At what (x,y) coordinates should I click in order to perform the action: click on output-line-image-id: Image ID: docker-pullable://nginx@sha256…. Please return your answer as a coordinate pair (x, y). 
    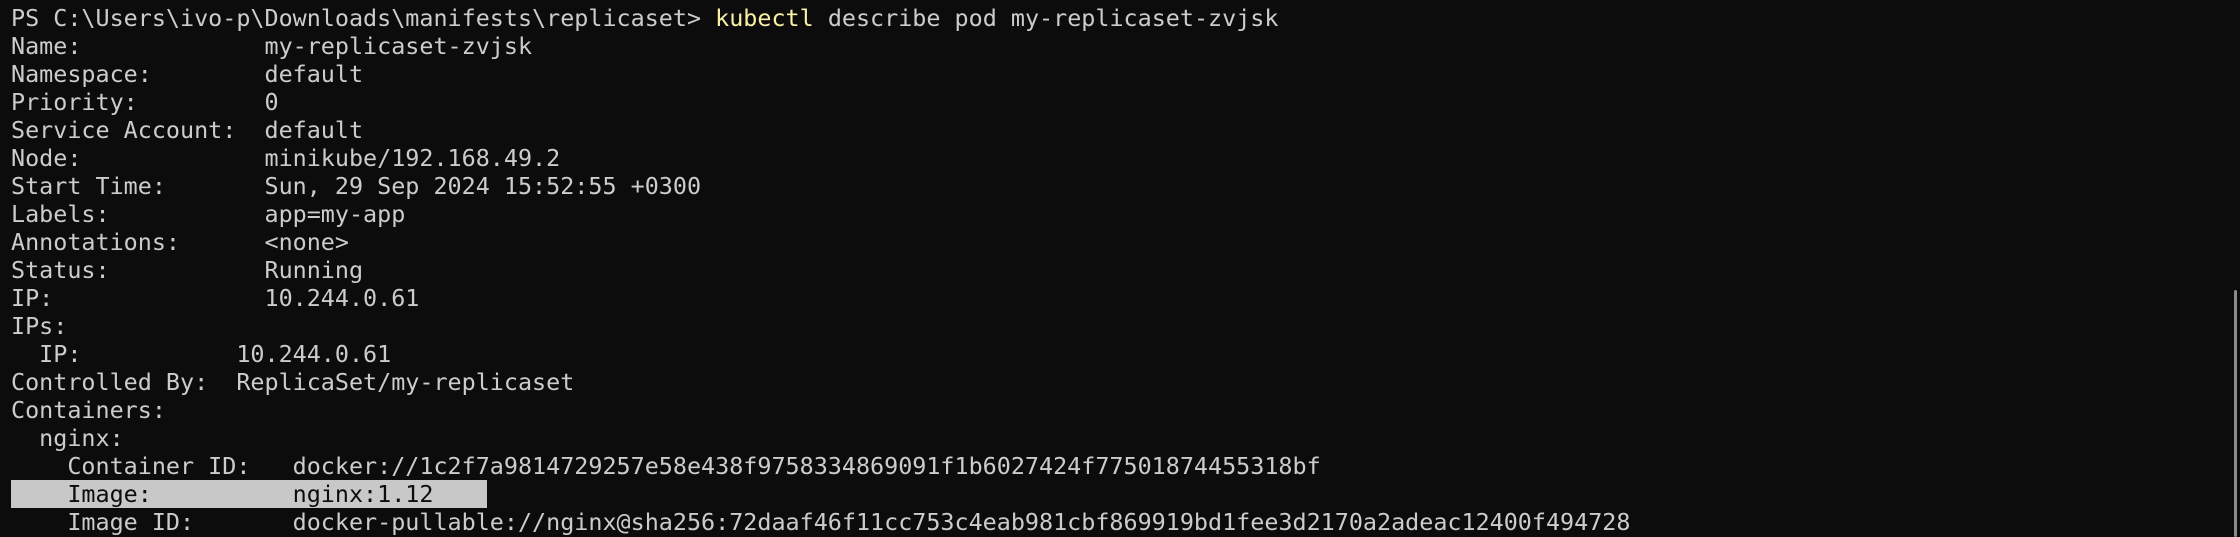
    Looking at the image, I should click on (821, 522).